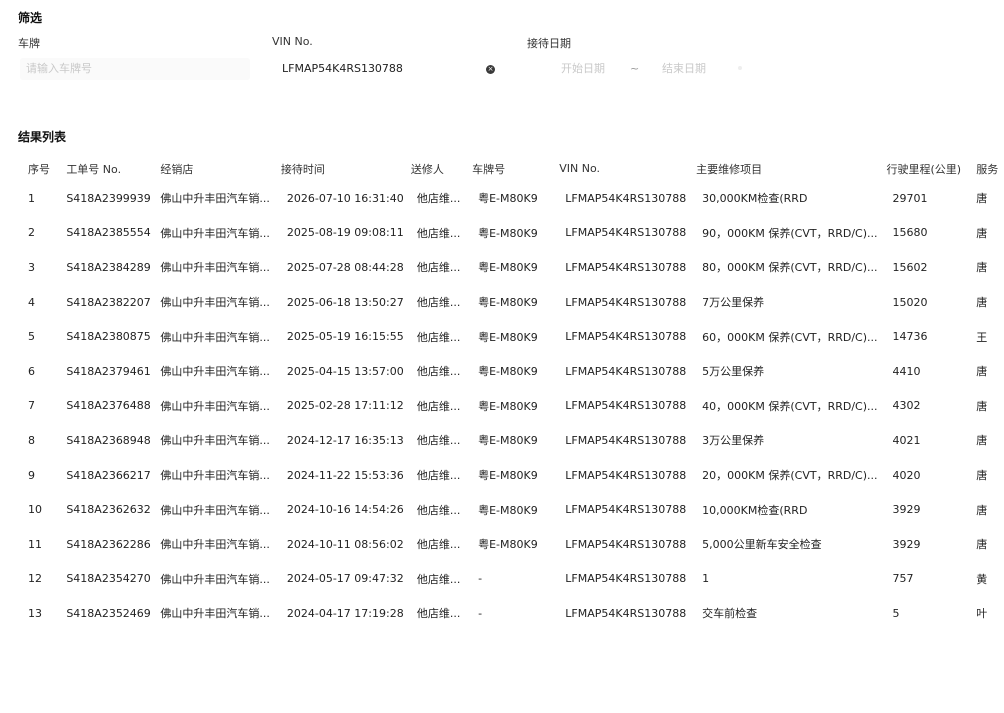 Image resolution: width=1004 pixels, height=713 pixels. I want to click on cell-reception-time: 2025-06-18 13:50:27, so click(345, 302).